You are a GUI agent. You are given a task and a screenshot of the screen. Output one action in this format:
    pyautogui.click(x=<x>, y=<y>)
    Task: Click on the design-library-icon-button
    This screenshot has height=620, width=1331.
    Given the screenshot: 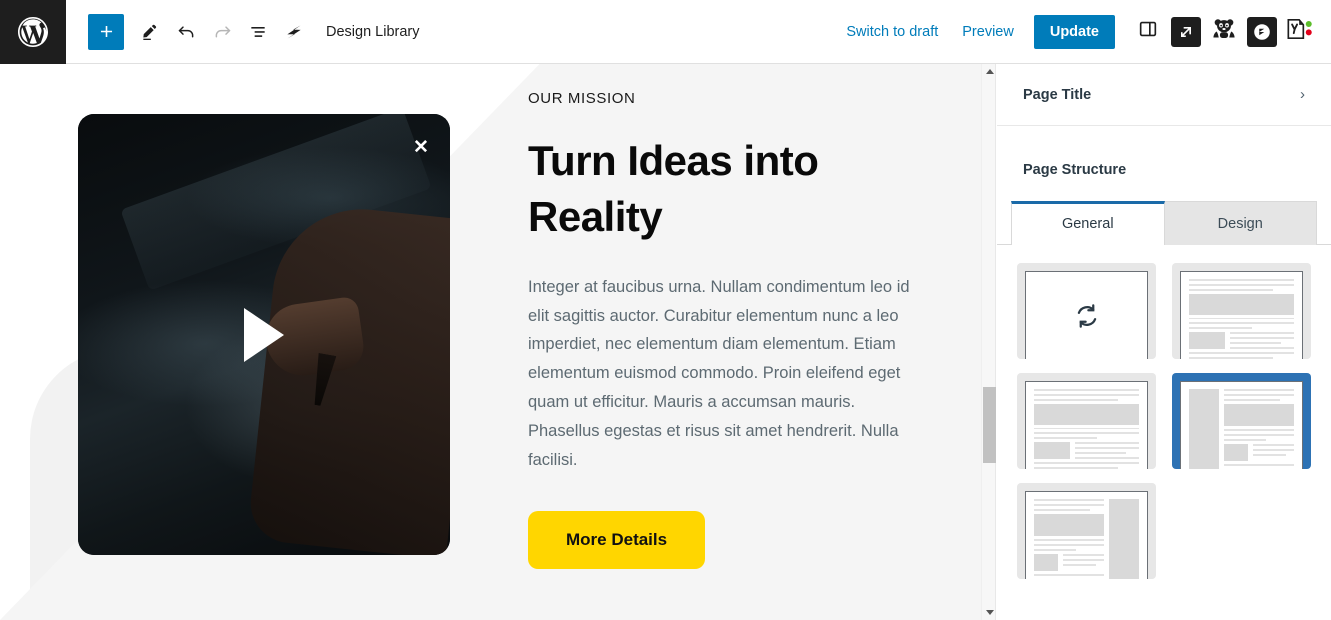 What is the action you would take?
    pyautogui.click(x=294, y=32)
    